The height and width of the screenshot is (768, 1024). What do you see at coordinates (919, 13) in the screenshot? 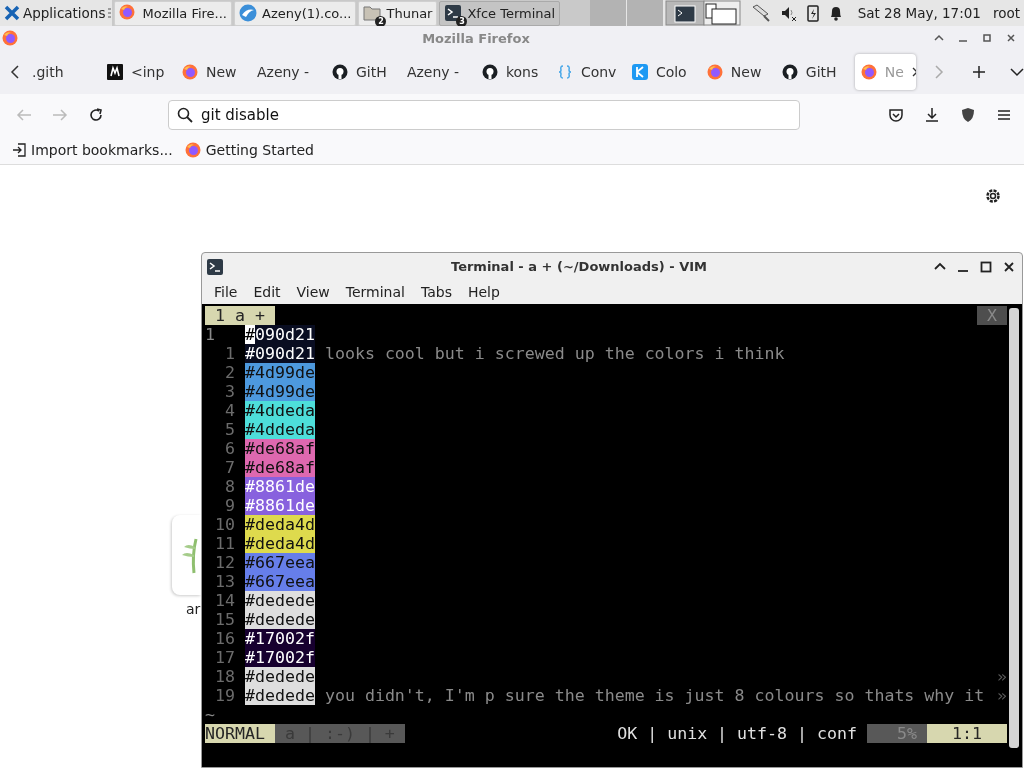
I see `clock: Sat 28 May, 17:01` at bounding box center [919, 13].